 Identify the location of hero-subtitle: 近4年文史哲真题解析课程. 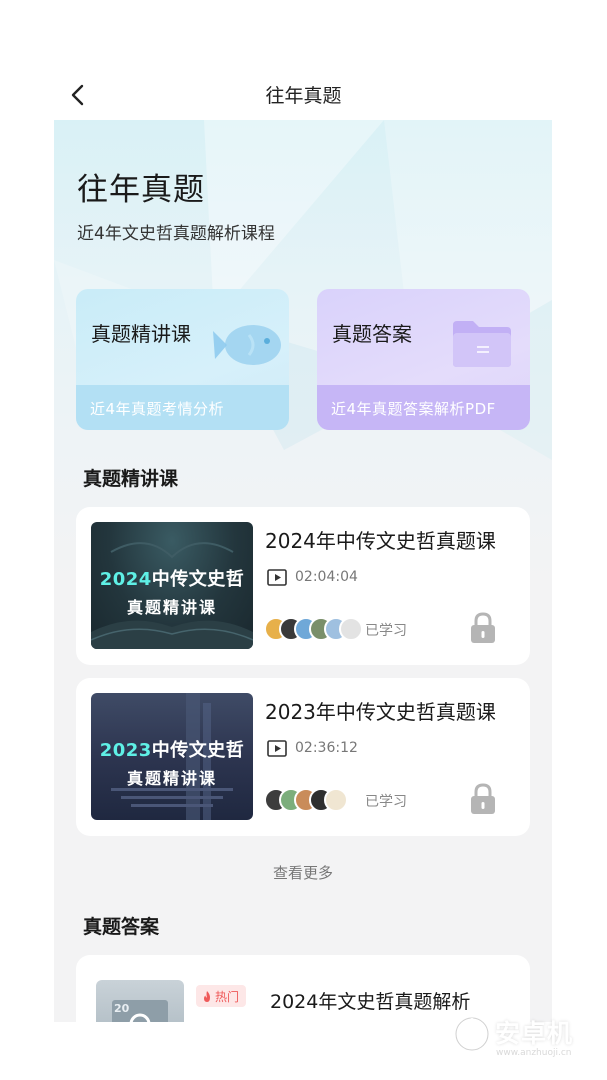
(176, 234).